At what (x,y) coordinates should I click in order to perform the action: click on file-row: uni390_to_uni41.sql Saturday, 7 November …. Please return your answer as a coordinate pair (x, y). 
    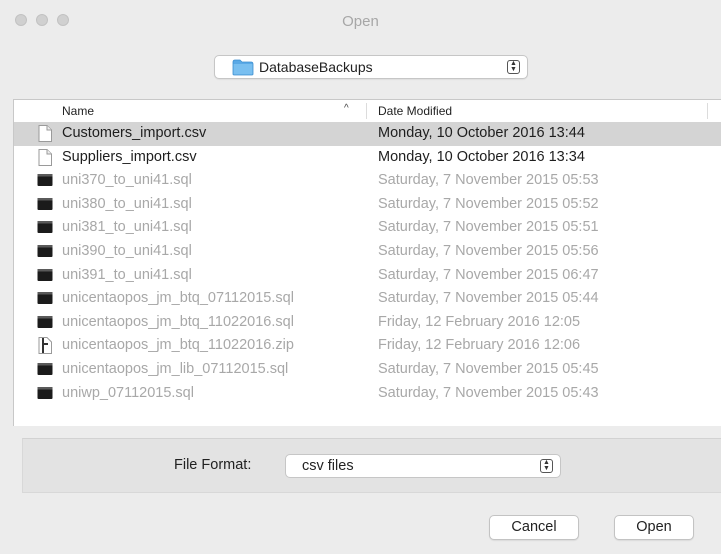
    Looking at the image, I should click on (367, 252).